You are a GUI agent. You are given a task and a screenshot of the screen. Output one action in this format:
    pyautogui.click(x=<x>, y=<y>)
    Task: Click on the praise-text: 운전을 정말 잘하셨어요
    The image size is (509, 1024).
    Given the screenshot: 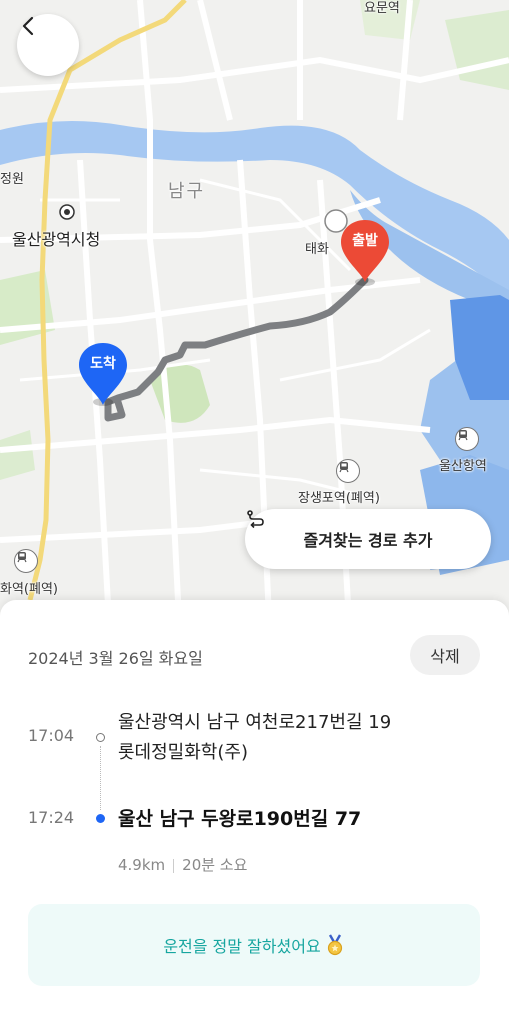 What is the action you would take?
    pyautogui.click(x=242, y=946)
    